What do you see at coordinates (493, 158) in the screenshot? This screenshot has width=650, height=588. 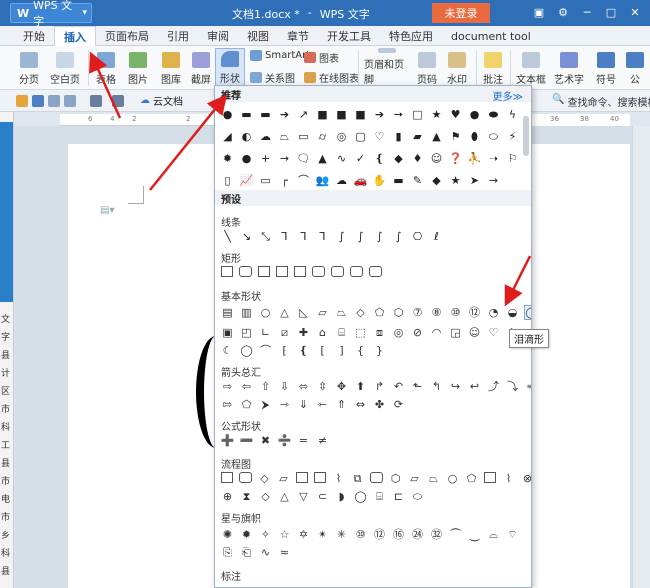 I see `arrow-right-icon: ➝` at bounding box center [493, 158].